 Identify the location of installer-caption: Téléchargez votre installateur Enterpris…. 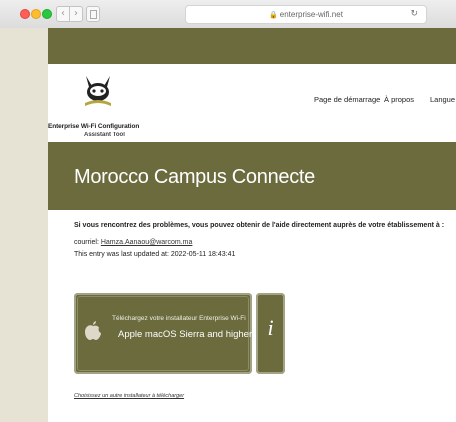
(179, 318).